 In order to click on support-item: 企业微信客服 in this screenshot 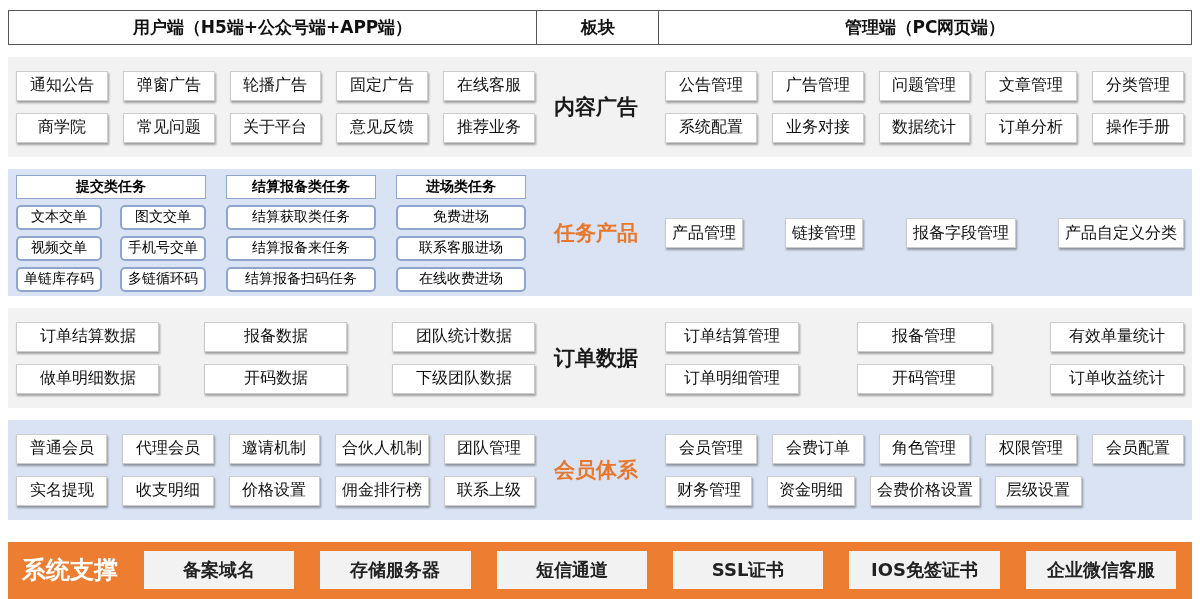, I will do `click(1100, 570)`.